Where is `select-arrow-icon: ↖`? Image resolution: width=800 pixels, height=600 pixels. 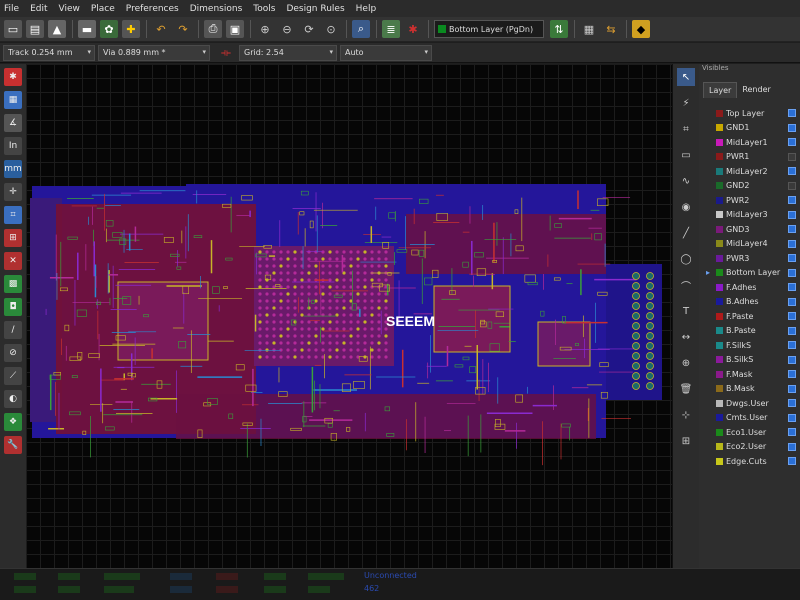 select-arrow-icon: ↖ is located at coordinates (686, 77).